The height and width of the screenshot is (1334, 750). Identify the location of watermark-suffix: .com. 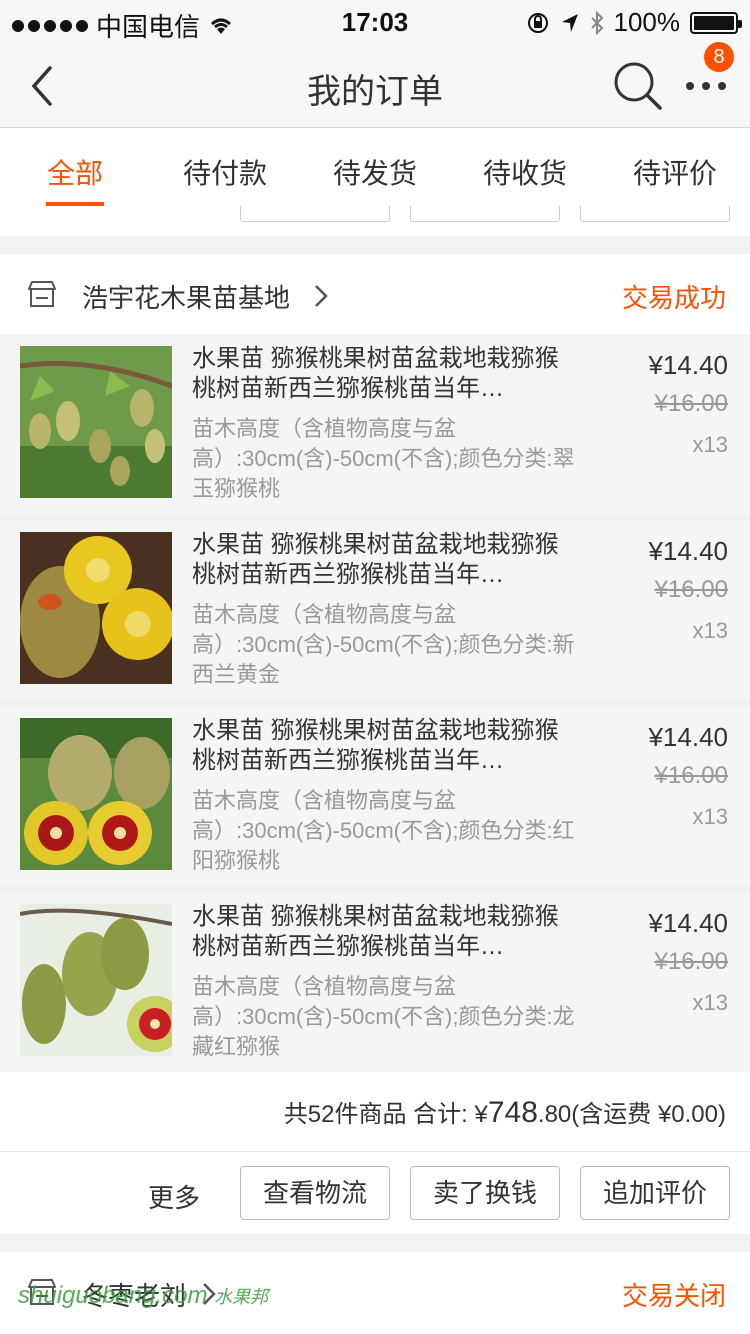
(181, 1295).